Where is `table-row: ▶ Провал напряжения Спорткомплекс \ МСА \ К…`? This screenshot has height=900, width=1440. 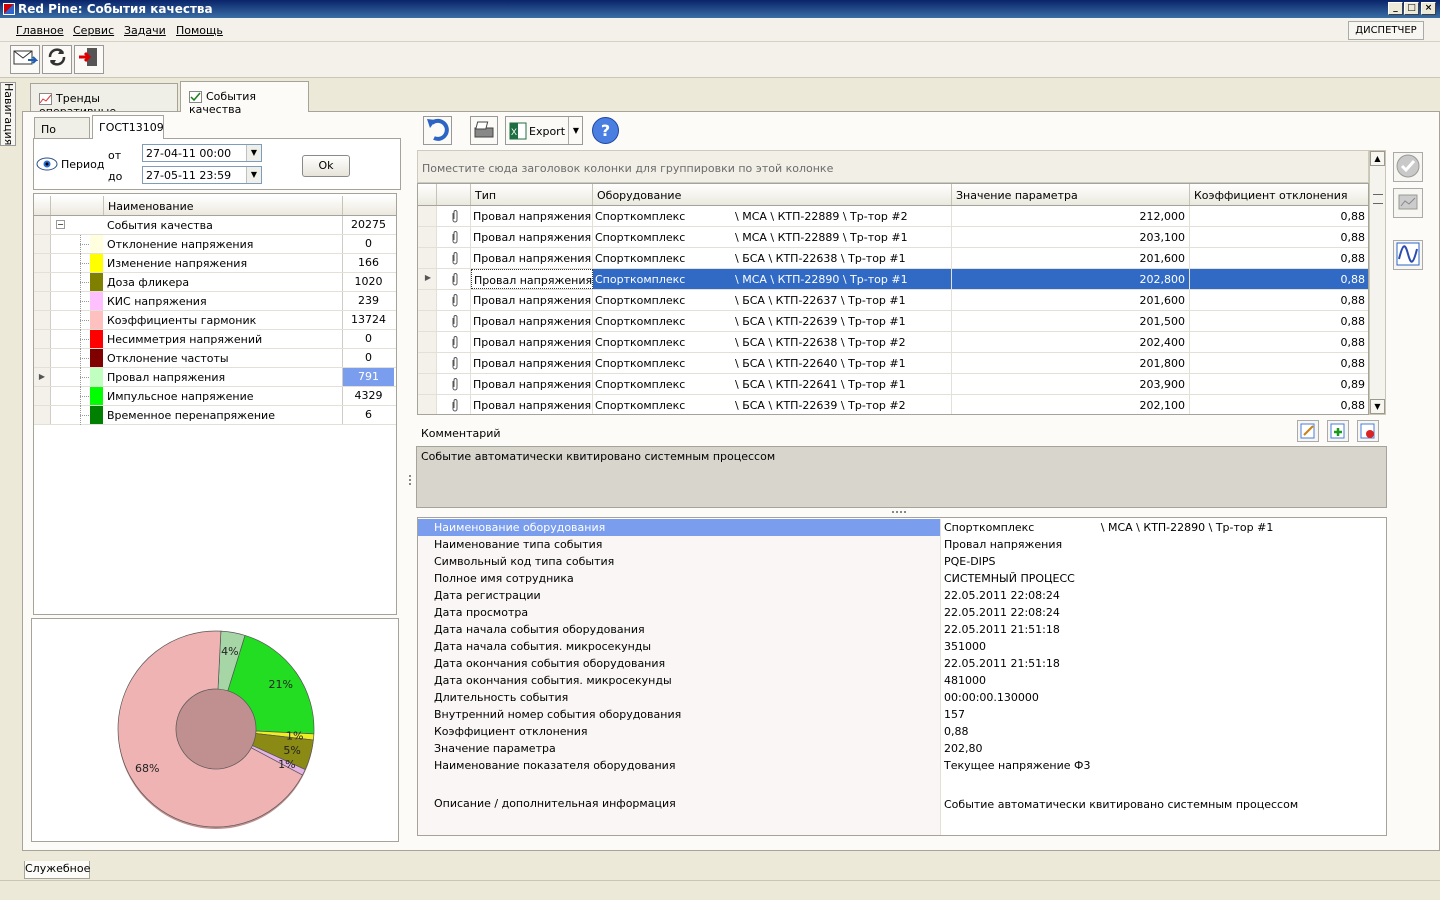
table-row: ▶ Провал напряжения Спорткомплекс \ МСА \ К… is located at coordinates (893, 279).